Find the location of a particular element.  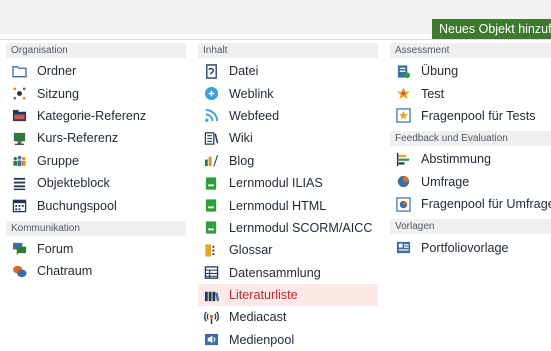

menu-item-label: Übung is located at coordinates (440, 71).